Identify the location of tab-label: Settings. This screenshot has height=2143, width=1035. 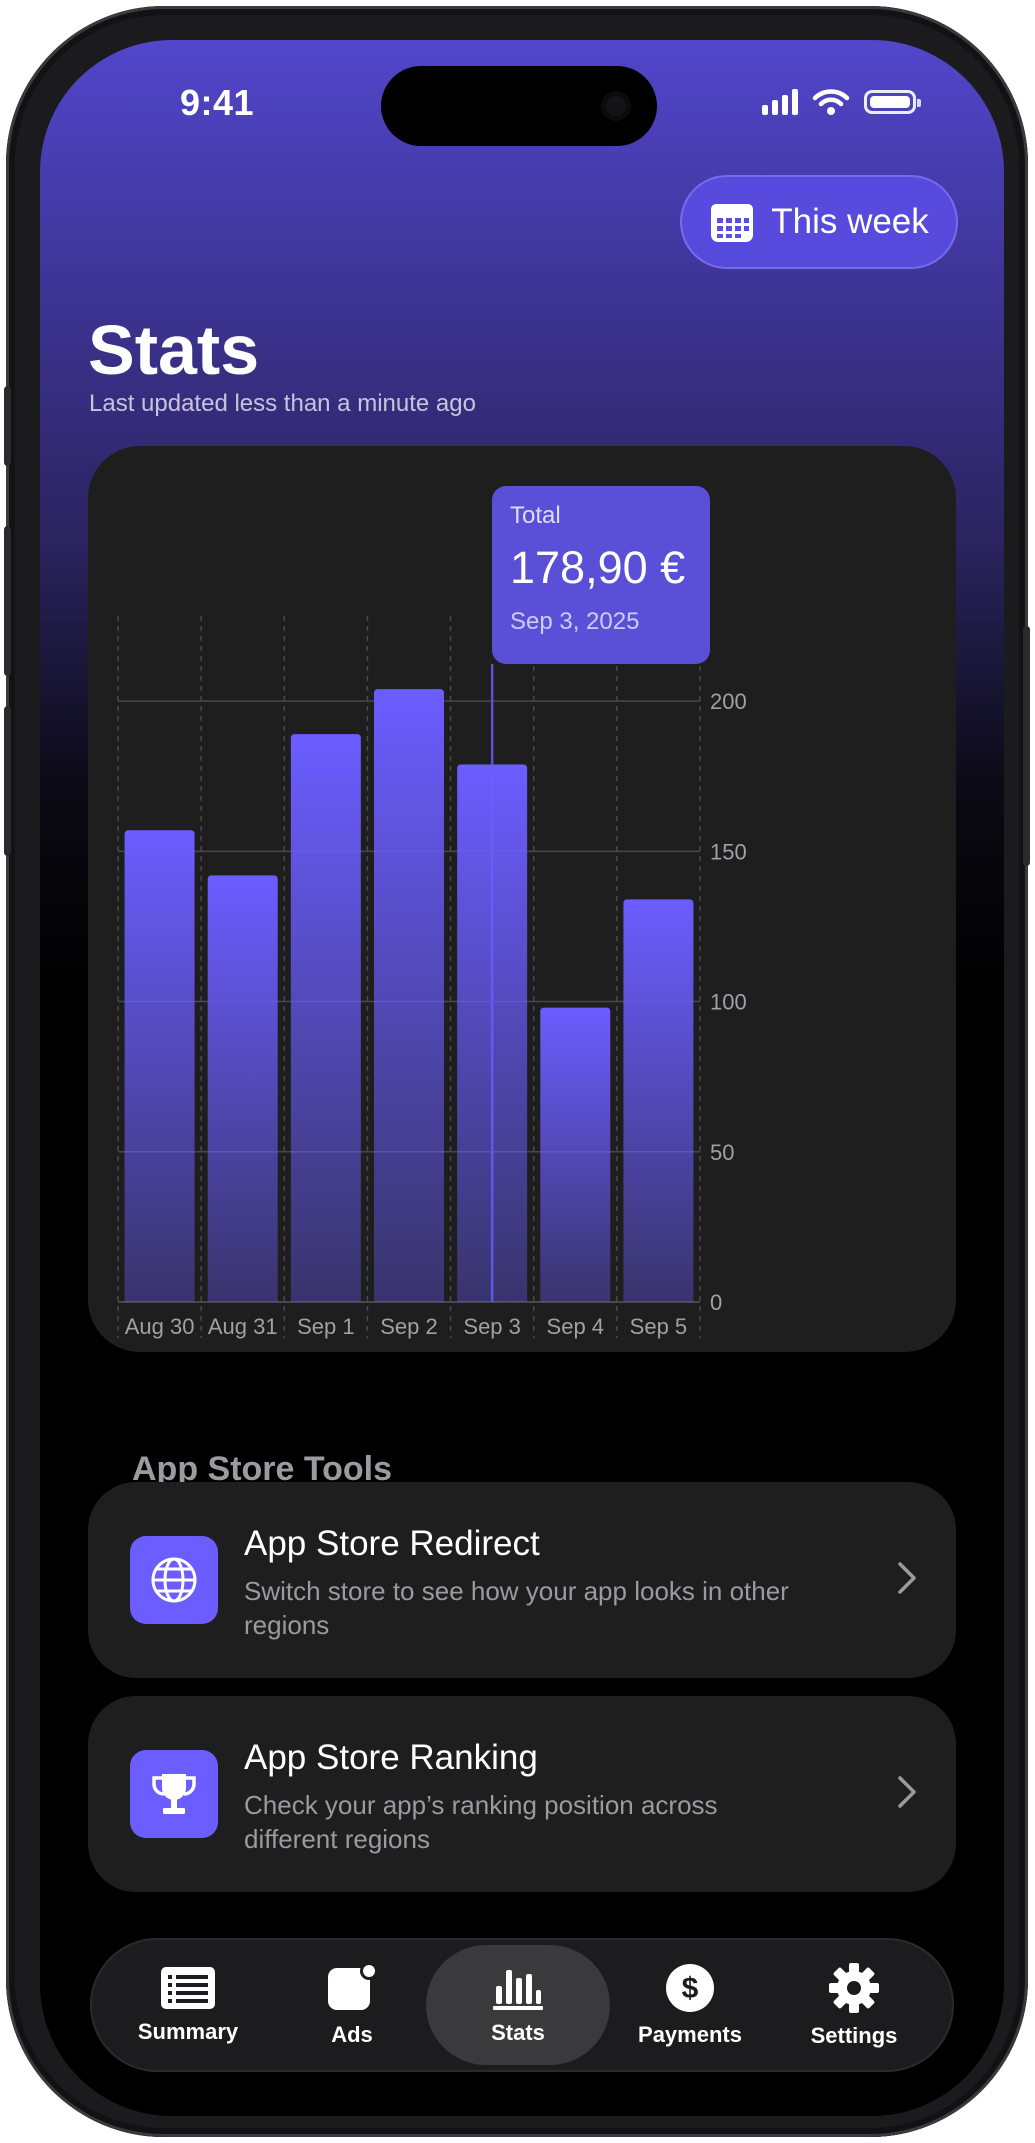
(854, 2035).